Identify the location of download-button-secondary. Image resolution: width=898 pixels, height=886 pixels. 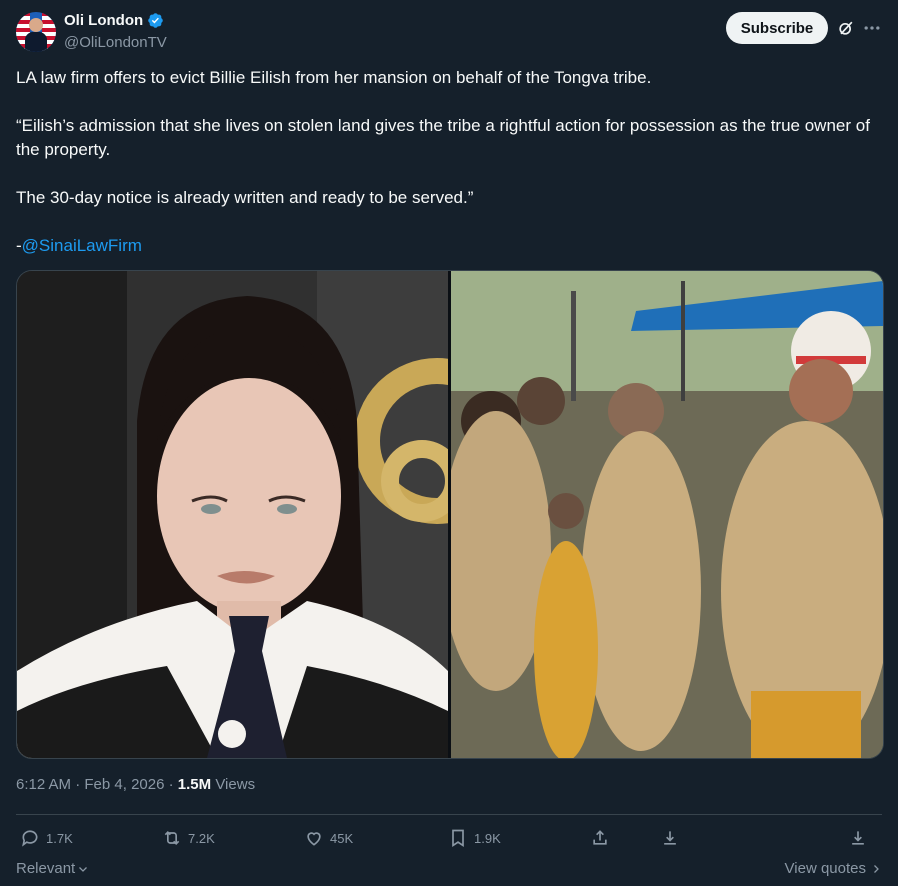
(858, 838).